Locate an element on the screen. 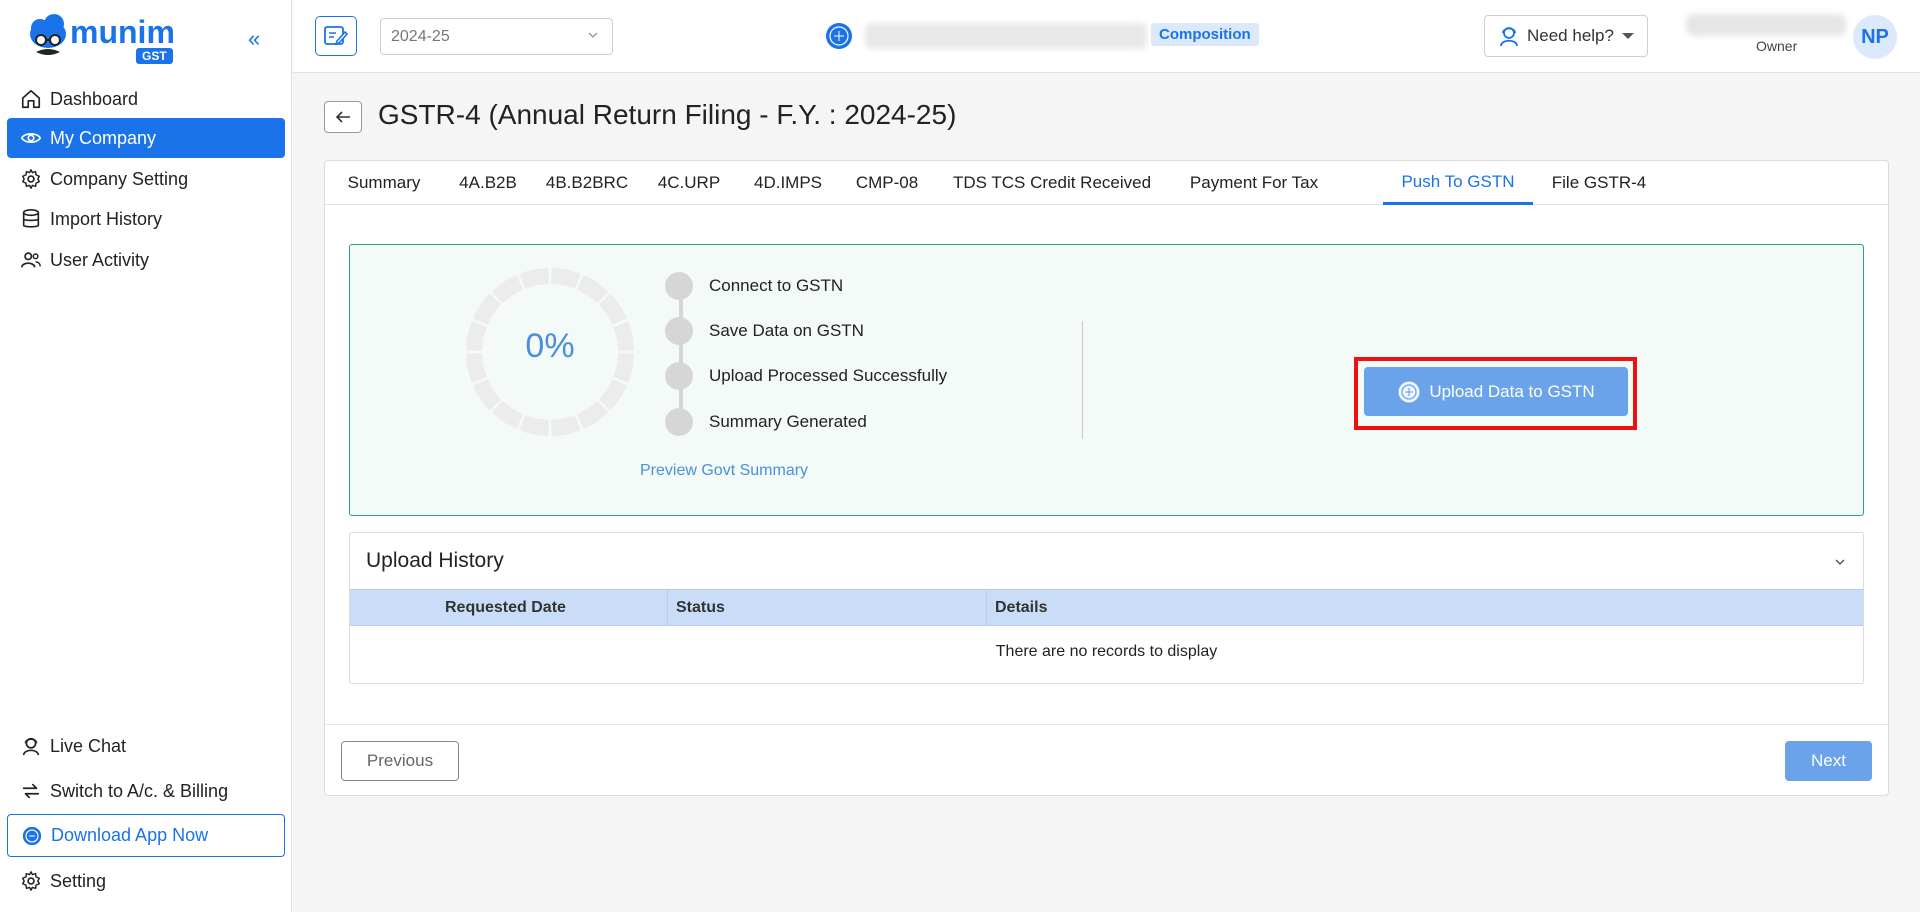 Image resolution: width=1920 pixels, height=912 pixels. tab-4c-urp: 4C.URP is located at coordinates (689, 183).